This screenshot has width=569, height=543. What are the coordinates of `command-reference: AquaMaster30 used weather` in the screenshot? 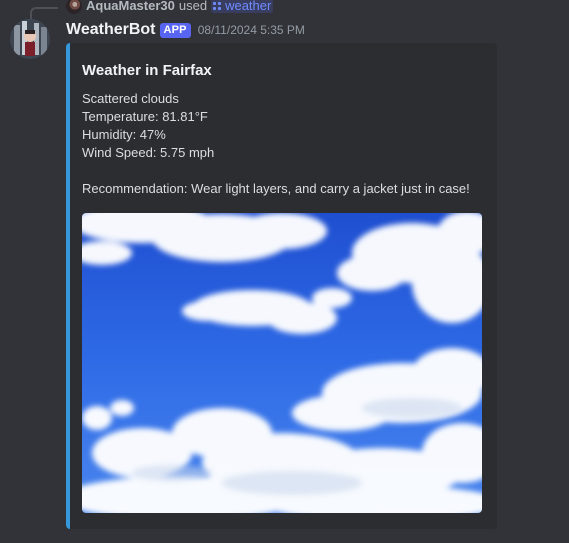 It's located at (170, 7).